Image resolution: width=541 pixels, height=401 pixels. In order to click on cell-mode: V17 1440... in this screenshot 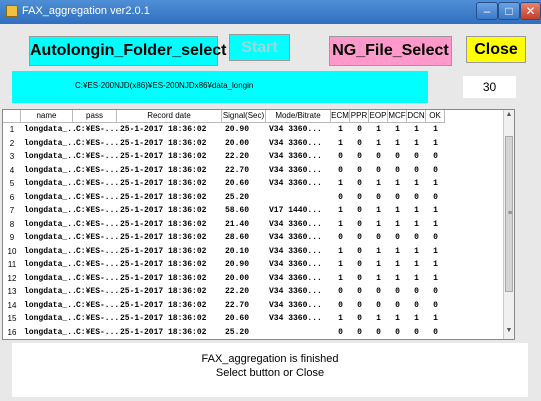, I will do `click(295, 210)`.